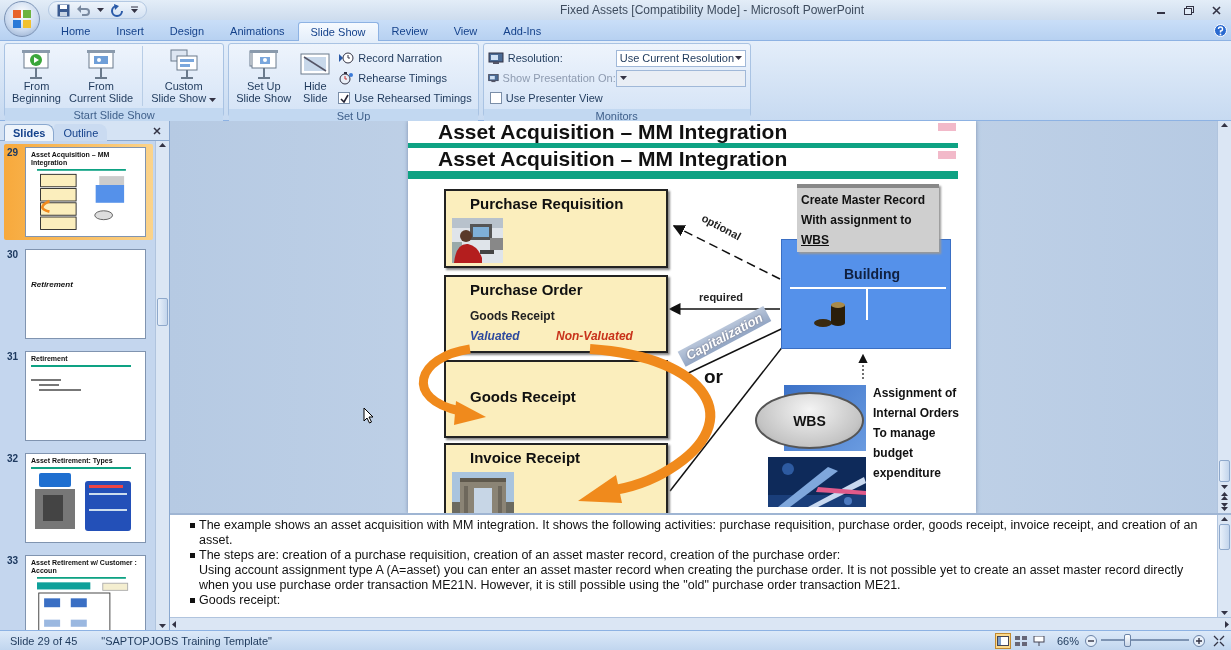  What do you see at coordinates (1020, 640) in the screenshot?
I see `slide-sorter-icon` at bounding box center [1020, 640].